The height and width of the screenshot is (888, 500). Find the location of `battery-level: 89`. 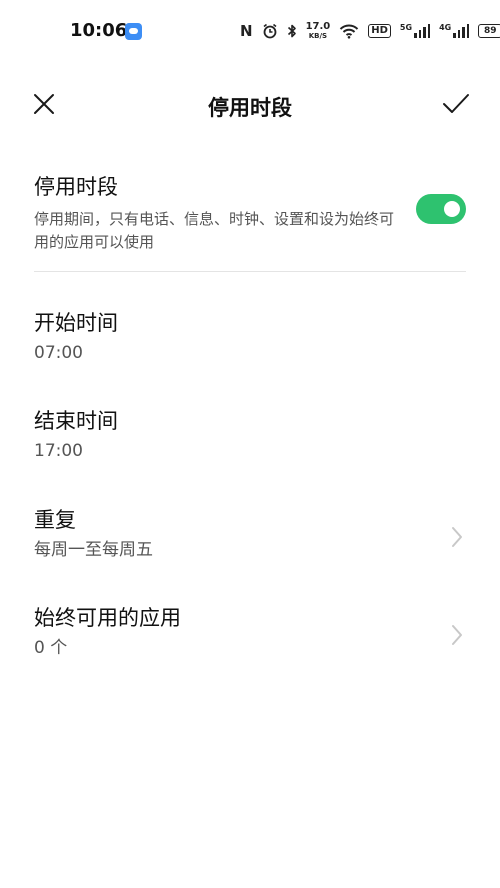

battery-level: 89 is located at coordinates (489, 31).